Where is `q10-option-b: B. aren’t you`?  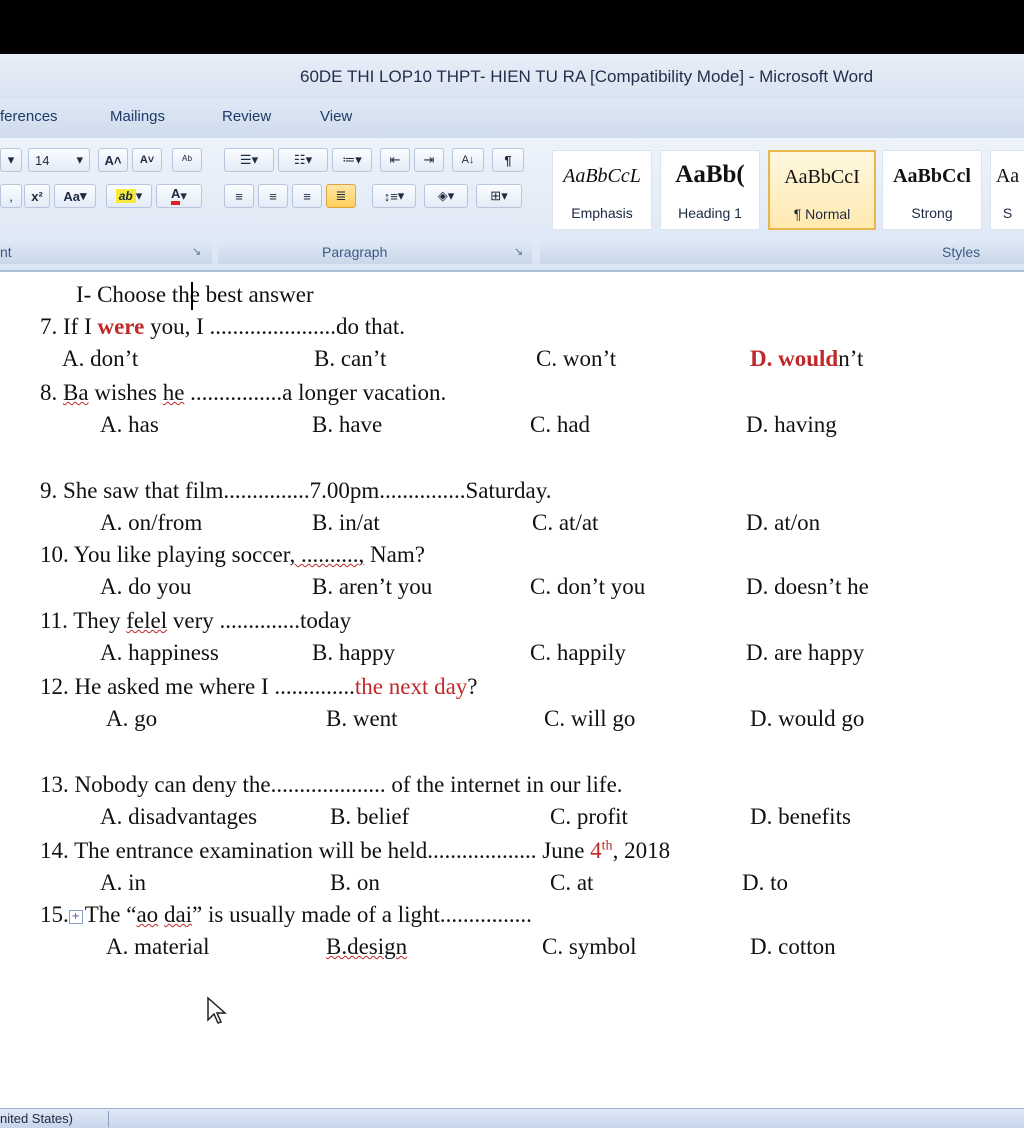
q10-option-b: B. aren’t you is located at coordinates (372, 587).